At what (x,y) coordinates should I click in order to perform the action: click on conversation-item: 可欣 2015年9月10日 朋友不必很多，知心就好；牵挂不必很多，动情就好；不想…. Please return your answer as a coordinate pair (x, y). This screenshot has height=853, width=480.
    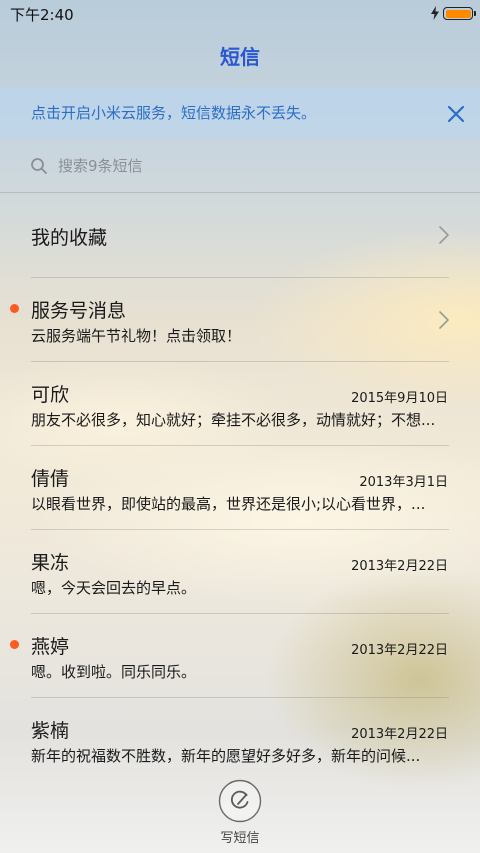
    Looking at the image, I should click on (240, 406).